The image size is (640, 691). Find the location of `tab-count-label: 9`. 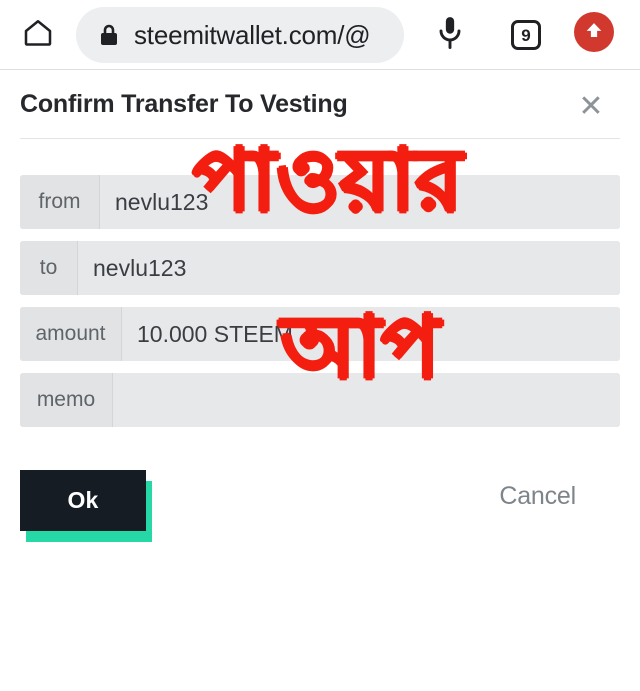

tab-count-label: 9 is located at coordinates (526, 35).